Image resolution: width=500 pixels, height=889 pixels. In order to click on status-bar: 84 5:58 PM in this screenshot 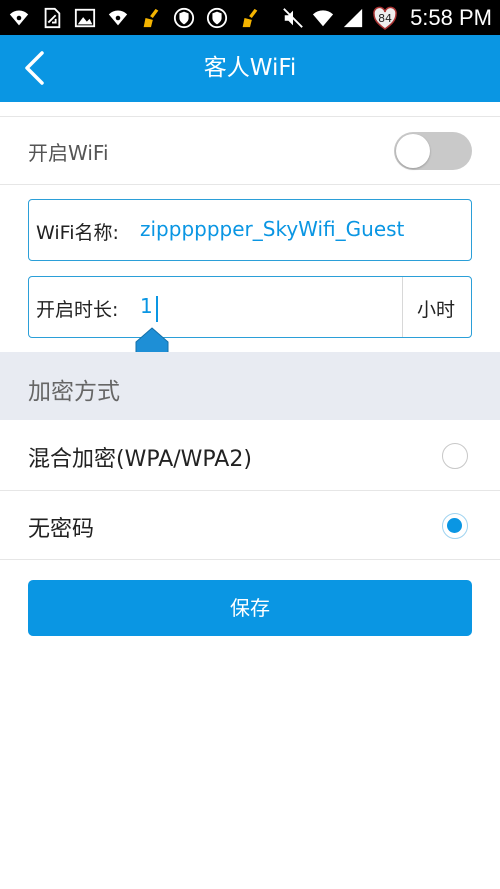, I will do `click(250, 17)`.